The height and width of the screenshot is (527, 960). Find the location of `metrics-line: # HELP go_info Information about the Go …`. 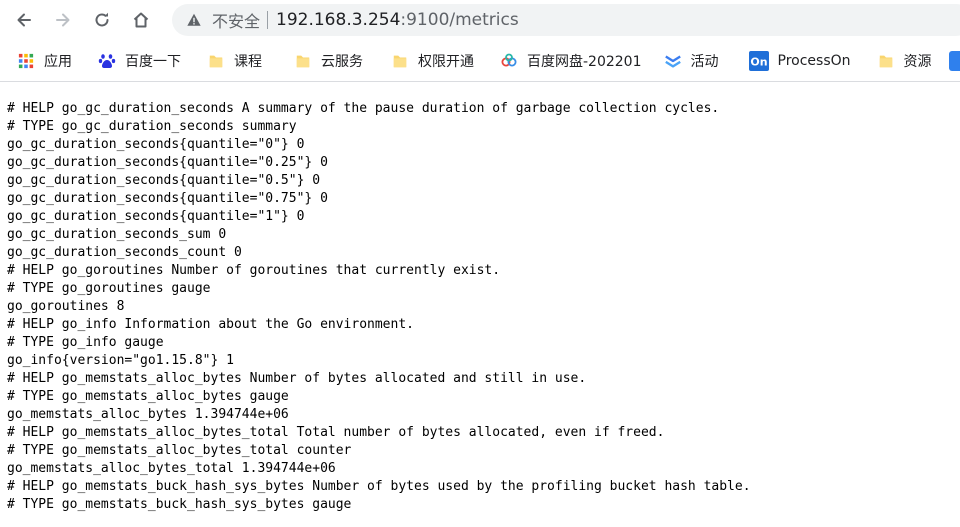

metrics-line: # HELP go_info Information about the Go … is located at coordinates (210, 324).